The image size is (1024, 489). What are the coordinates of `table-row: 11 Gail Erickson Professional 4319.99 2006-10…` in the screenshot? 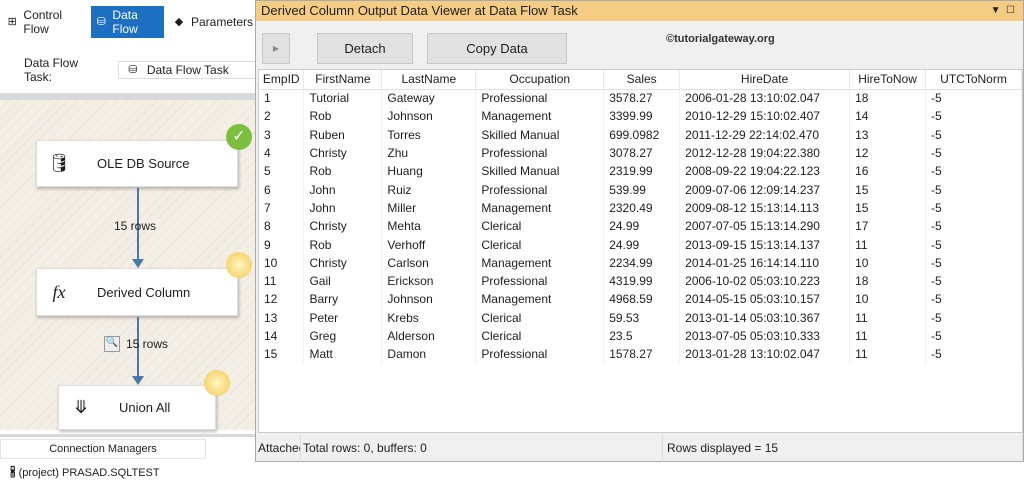 It's located at (640, 281).